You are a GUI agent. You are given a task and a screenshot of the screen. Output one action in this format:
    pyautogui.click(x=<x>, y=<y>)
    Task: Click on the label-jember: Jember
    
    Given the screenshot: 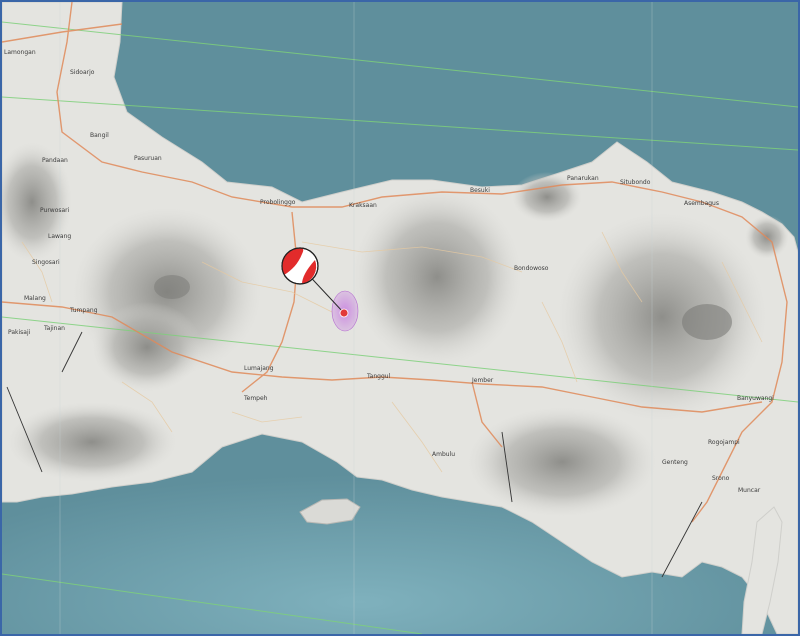 What is the action you would take?
    pyautogui.click(x=482, y=380)
    